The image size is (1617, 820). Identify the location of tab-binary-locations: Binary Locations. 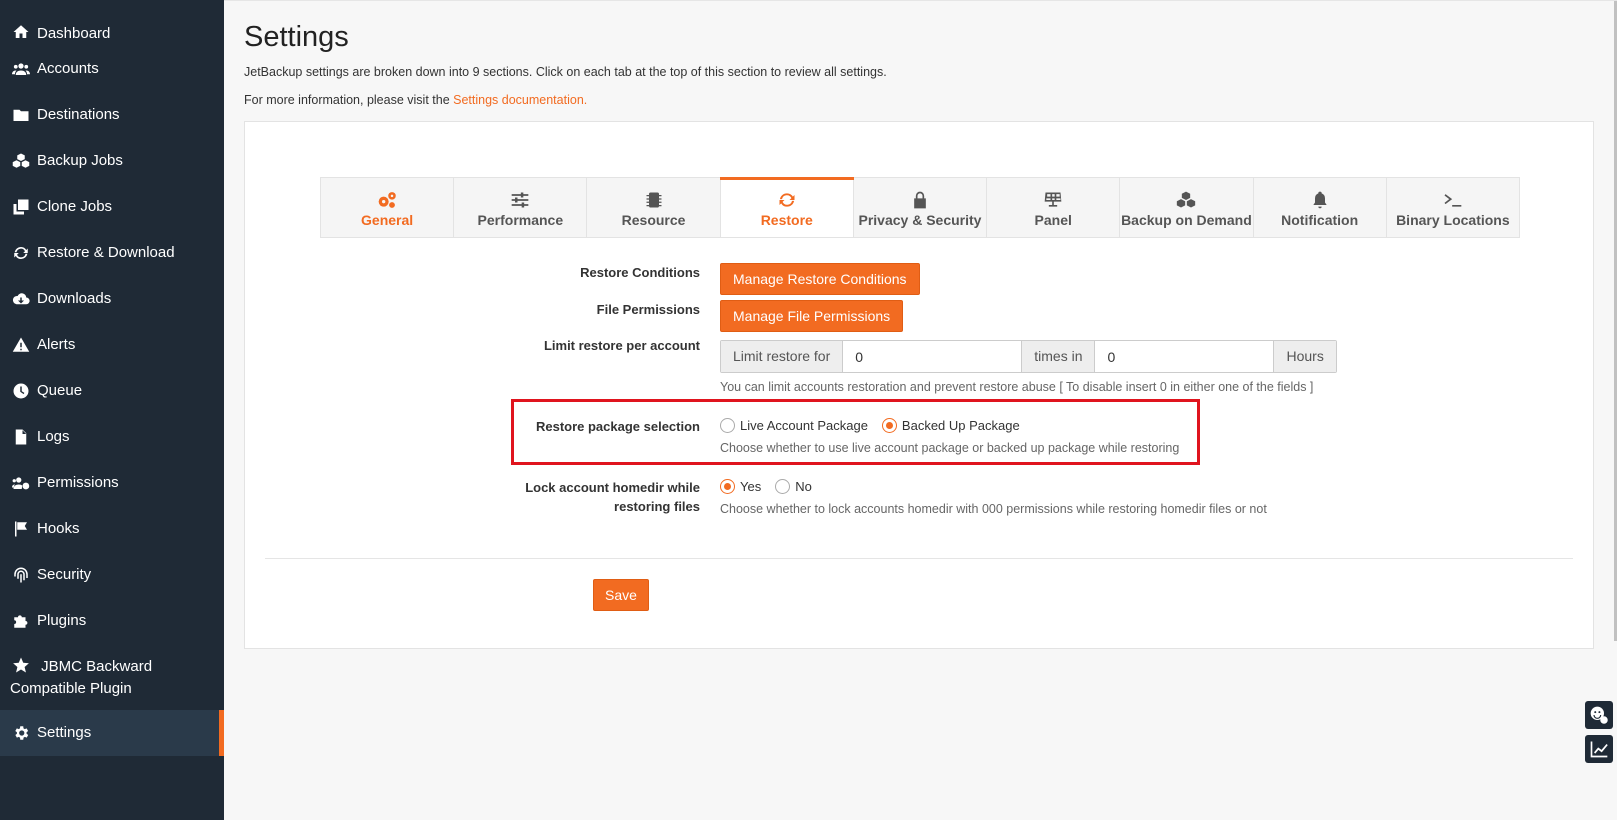
(1453, 207).